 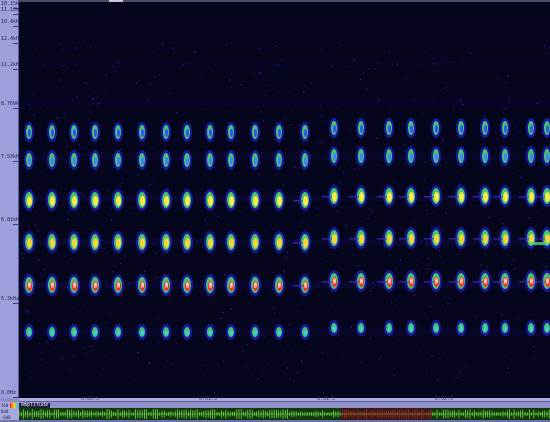 What do you see at coordinates (284, 399) in the screenshot?
I see `time-axis: 0:00.5 0:01.0 0:01.5 0:02.0` at bounding box center [284, 399].